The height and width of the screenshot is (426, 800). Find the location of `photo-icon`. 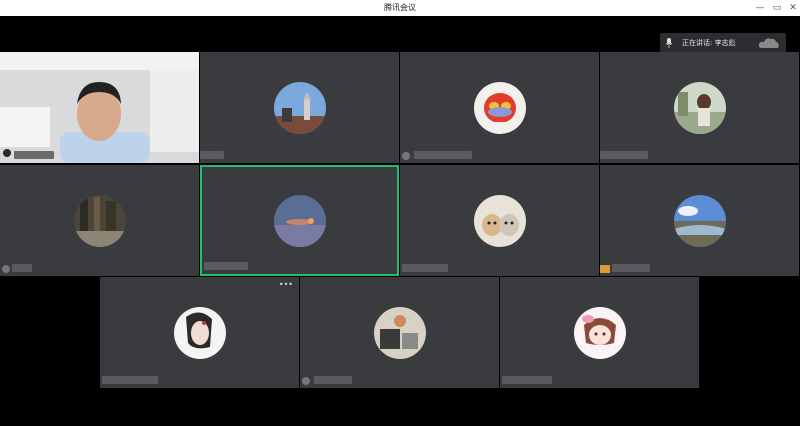

photo-icon is located at coordinates (399, 332).